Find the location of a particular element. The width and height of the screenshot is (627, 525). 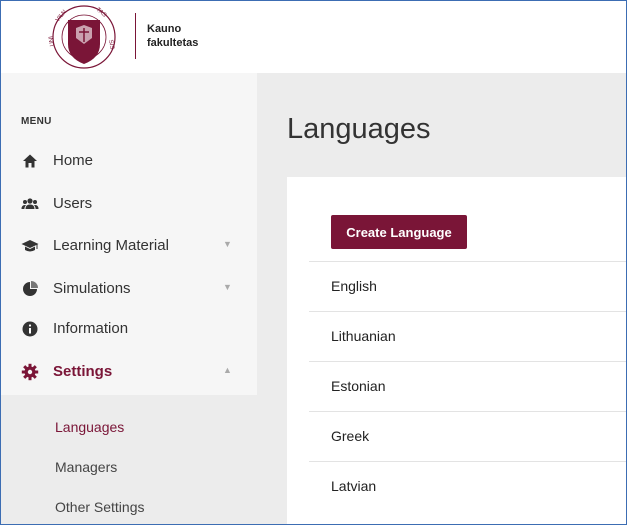

sidebar-item-simulations: Simulations ▼ is located at coordinates (129, 289).